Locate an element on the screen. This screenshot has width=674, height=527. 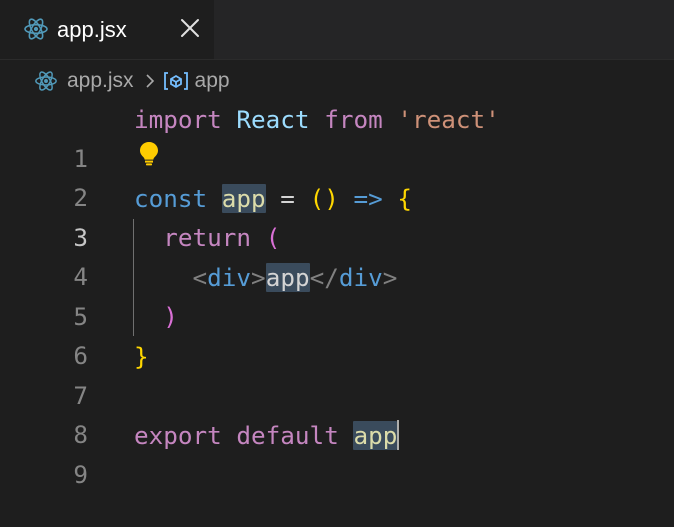
token-operator: => is located at coordinates (368, 198).